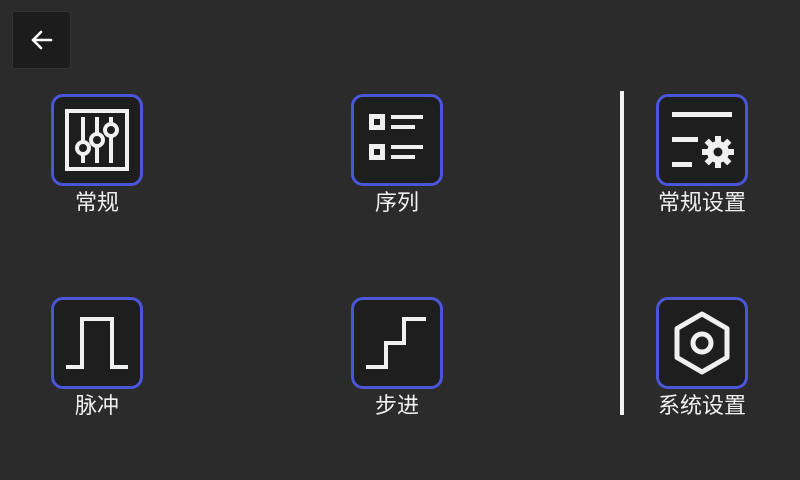 This screenshot has height=480, width=800. I want to click on tile-step: 步进, so click(397, 362).